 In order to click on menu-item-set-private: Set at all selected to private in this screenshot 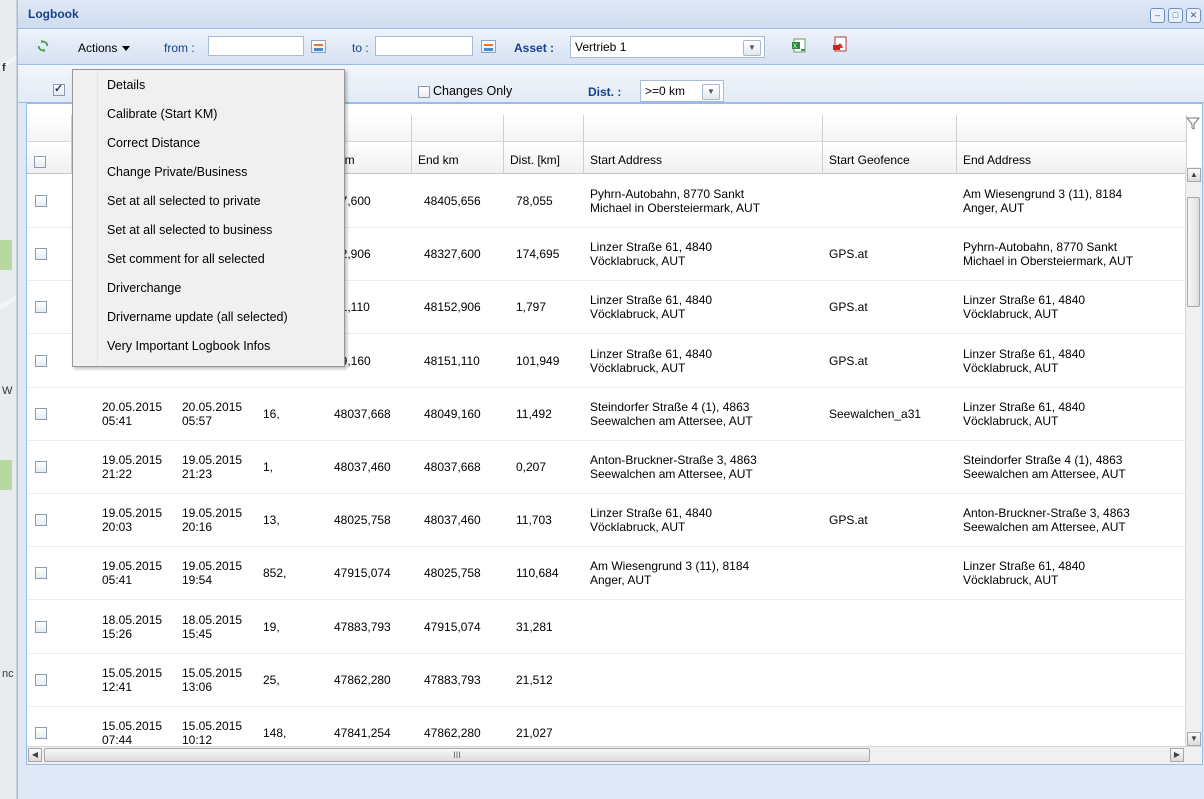, I will do `click(184, 201)`.